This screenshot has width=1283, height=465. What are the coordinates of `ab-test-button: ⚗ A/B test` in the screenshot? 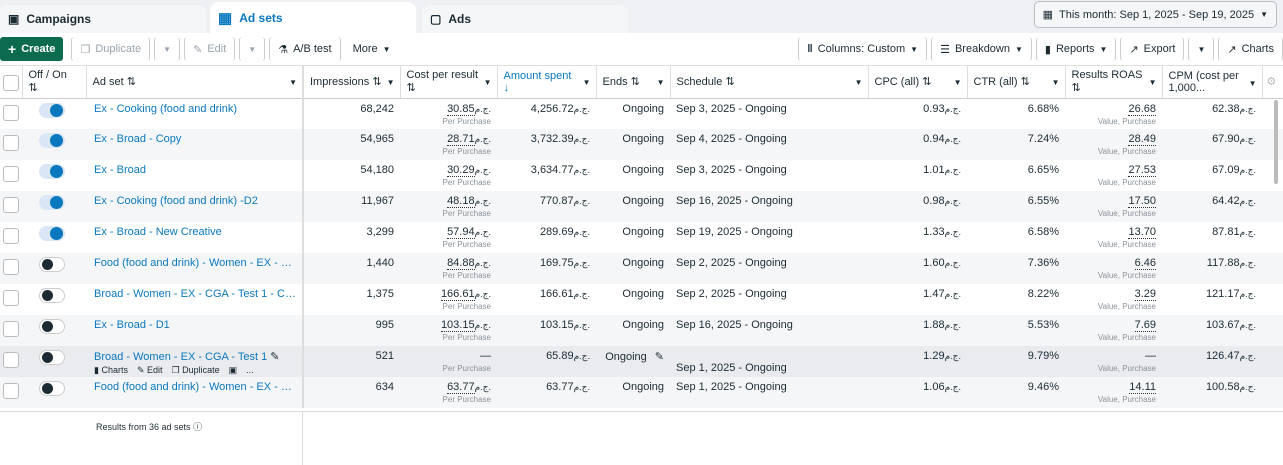 It's located at (305, 49).